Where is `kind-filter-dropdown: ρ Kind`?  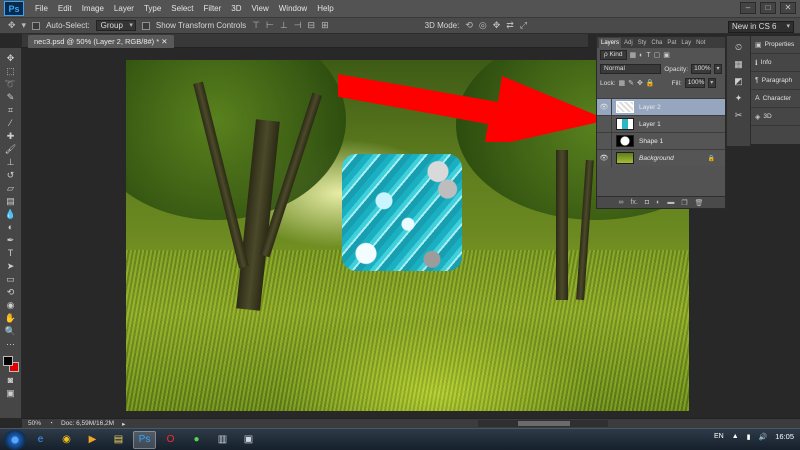
kind-filter-dropdown: ρ Kind is located at coordinates (613, 55).